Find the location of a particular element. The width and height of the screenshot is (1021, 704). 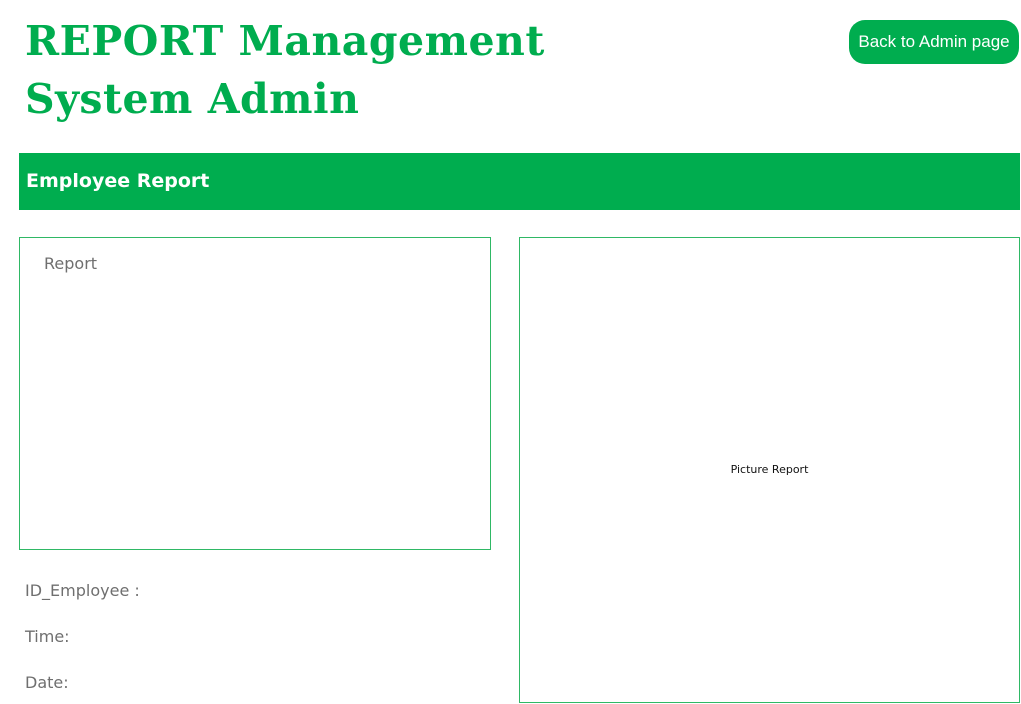

page-title-line-2: System Admin is located at coordinates (192, 99).